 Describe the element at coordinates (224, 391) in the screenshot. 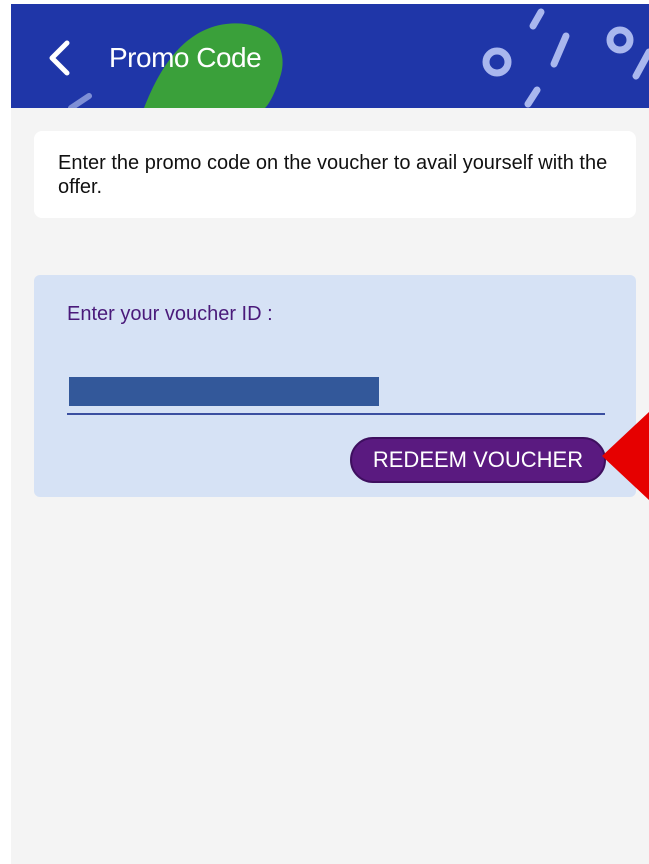

I see `redacted-voucher-value` at that location.